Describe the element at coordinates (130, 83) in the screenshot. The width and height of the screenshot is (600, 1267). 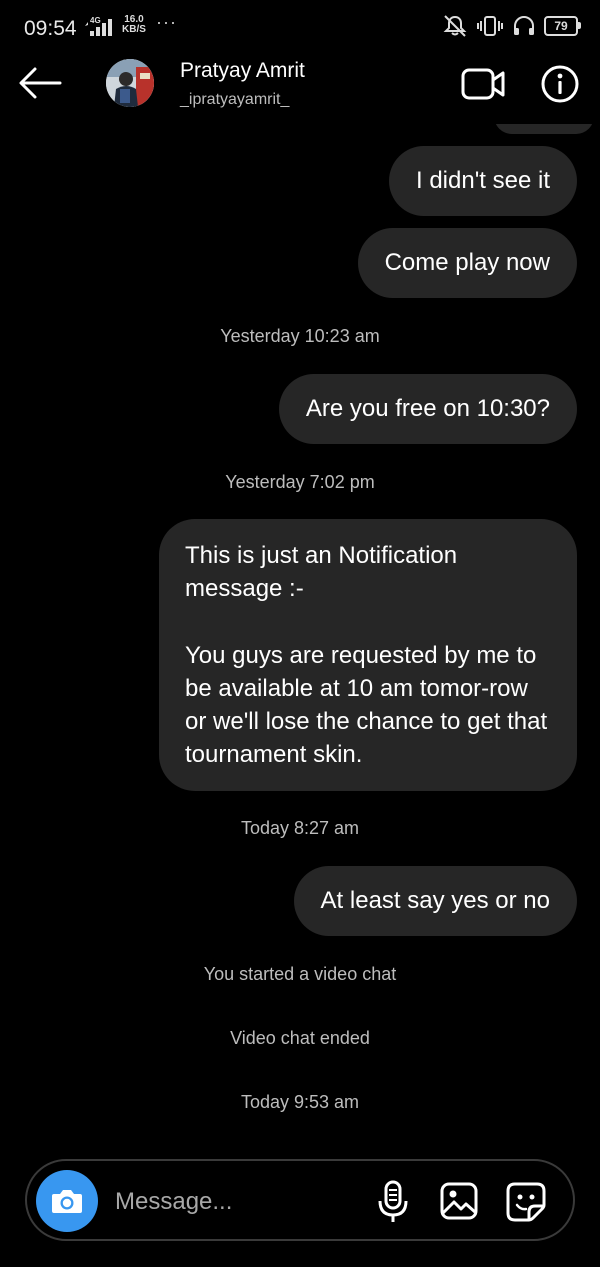
I see `avatar` at that location.